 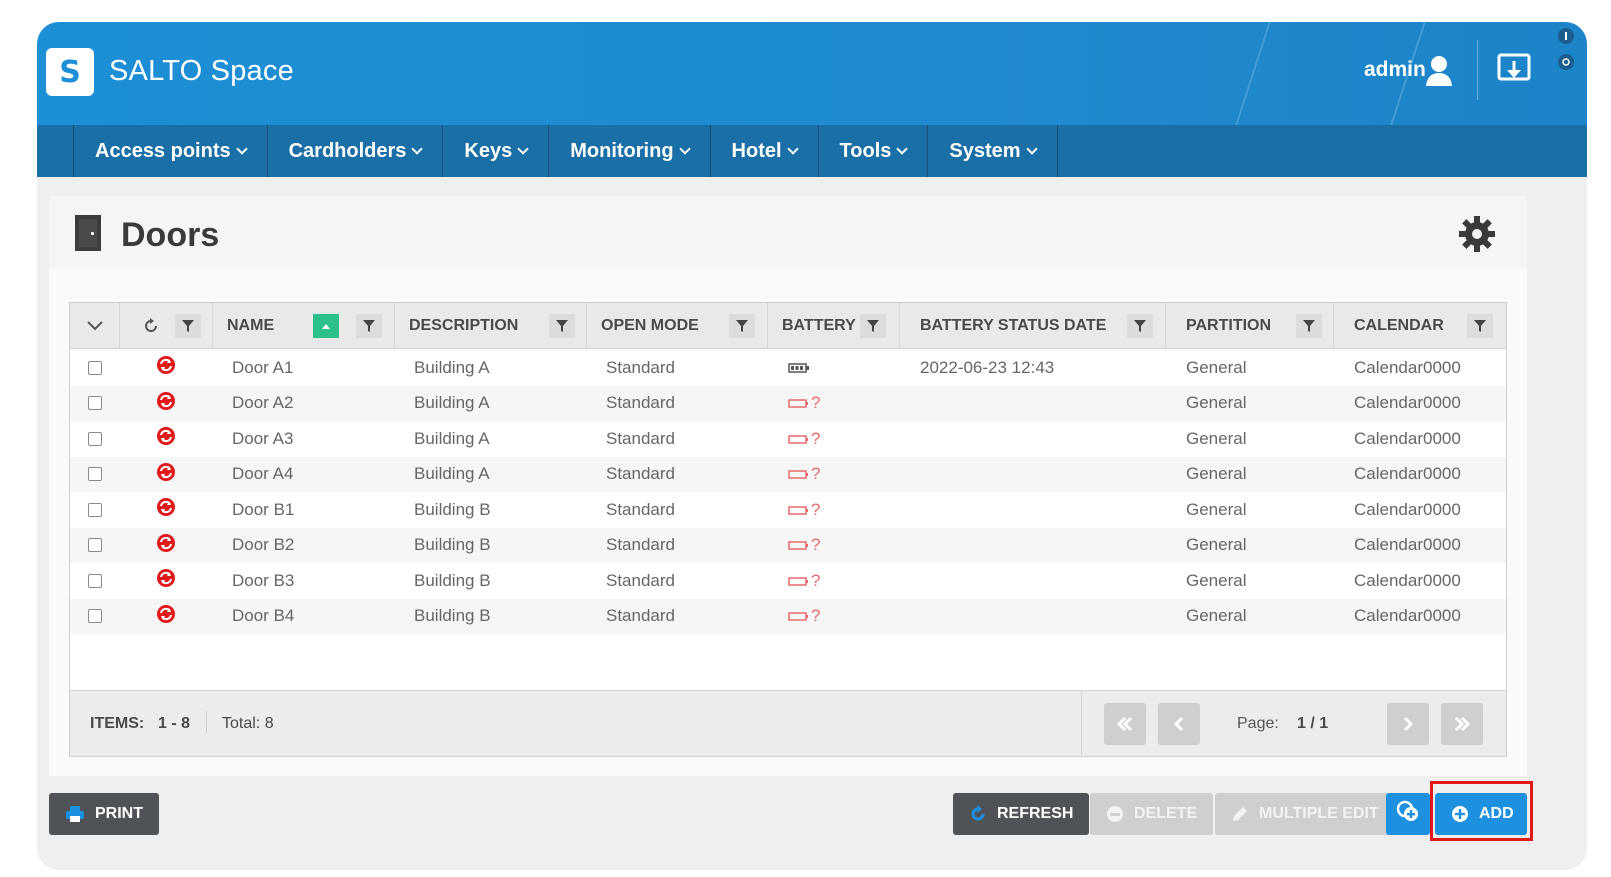 I want to click on partition-column-header: PARTITION, so click(x=1250, y=326).